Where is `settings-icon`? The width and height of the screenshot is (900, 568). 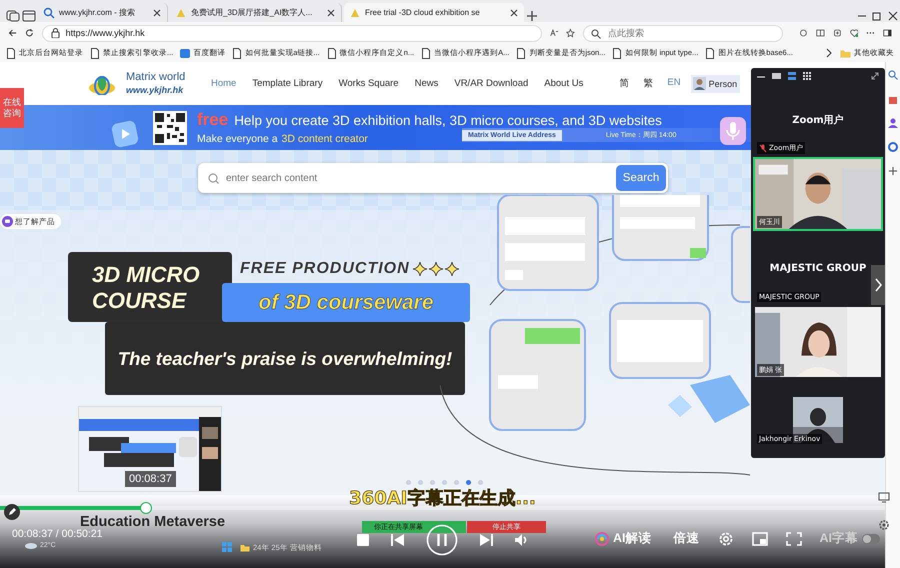
settings-icon is located at coordinates (884, 525).